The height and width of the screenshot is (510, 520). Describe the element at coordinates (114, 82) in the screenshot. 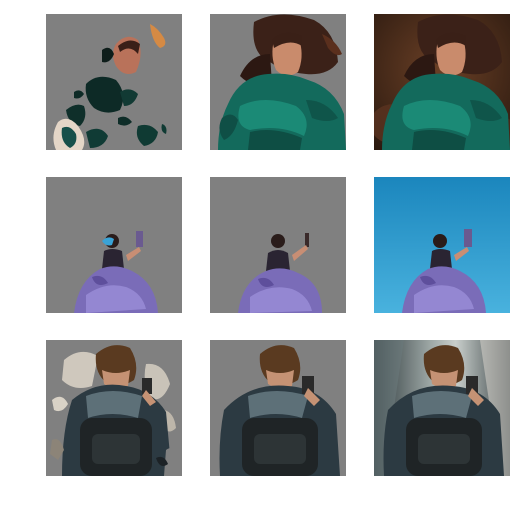

I see `woman-partial-mask-image` at that location.